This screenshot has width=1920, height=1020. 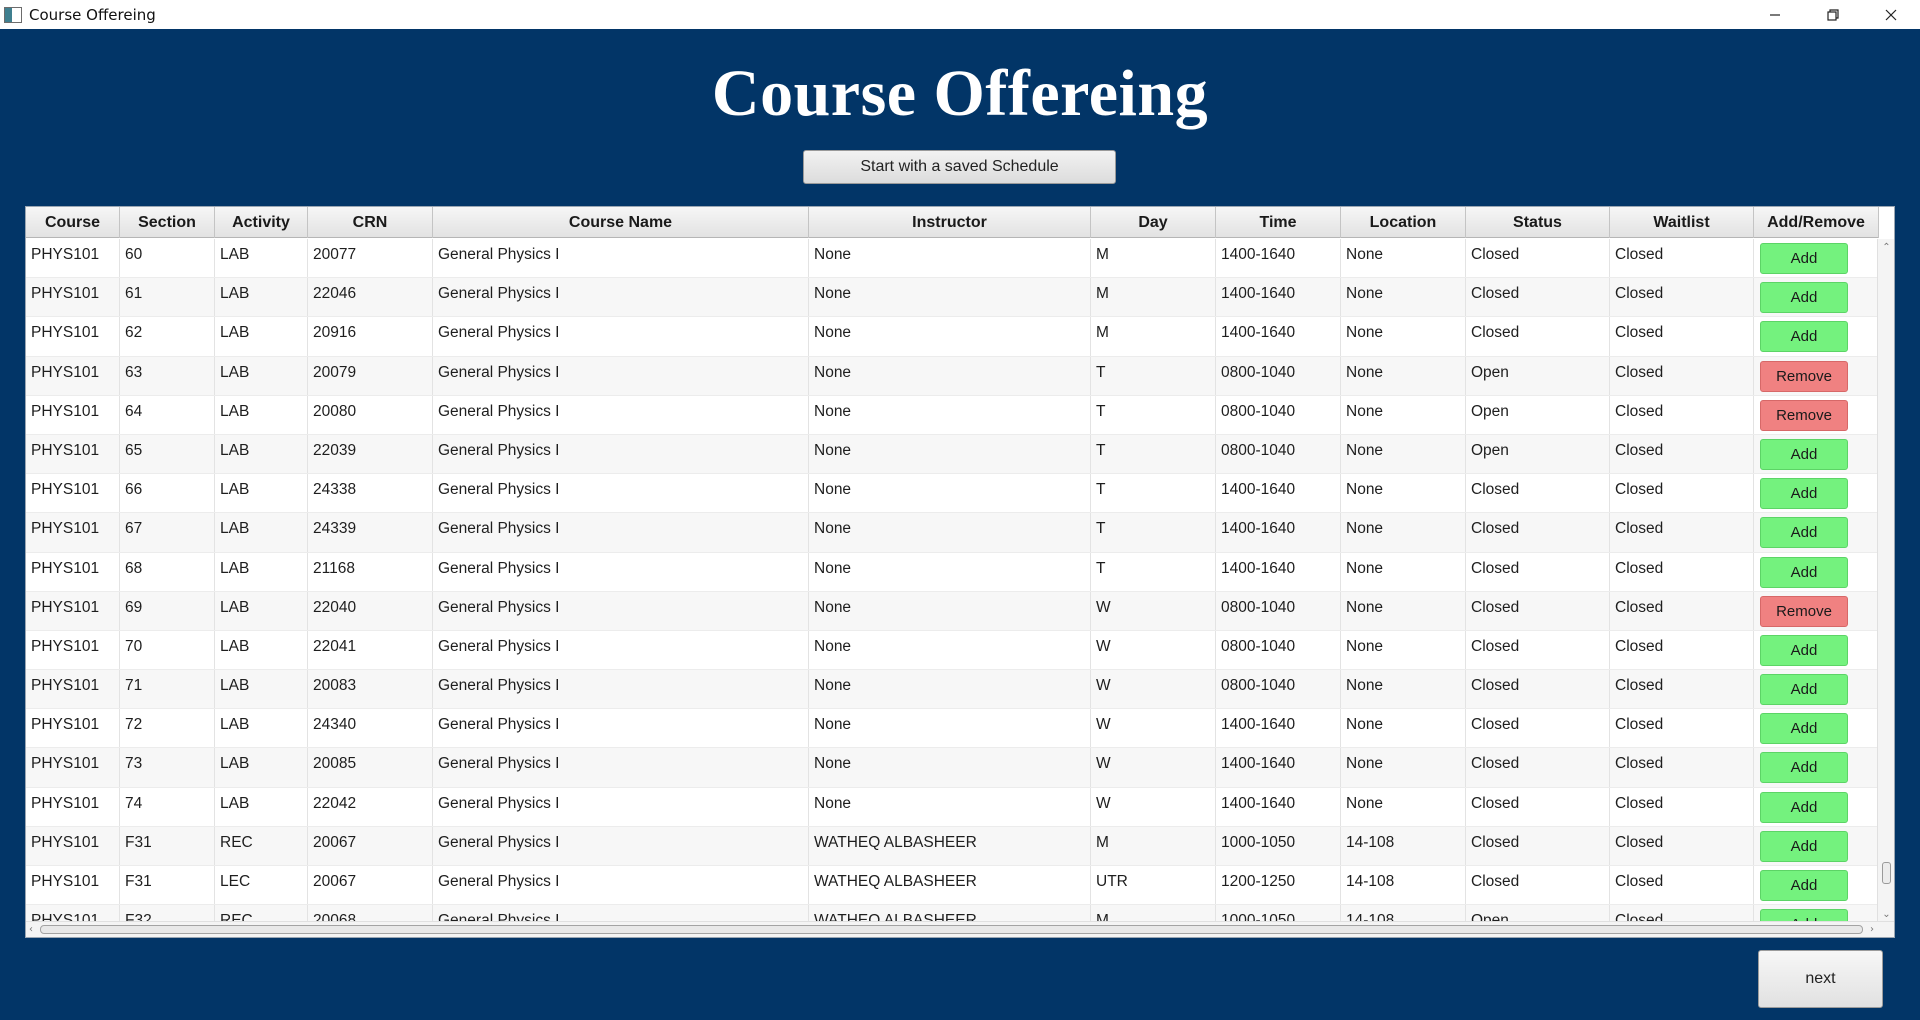 What do you see at coordinates (1278, 689) in the screenshot?
I see `cell-time: 0800-1040` at bounding box center [1278, 689].